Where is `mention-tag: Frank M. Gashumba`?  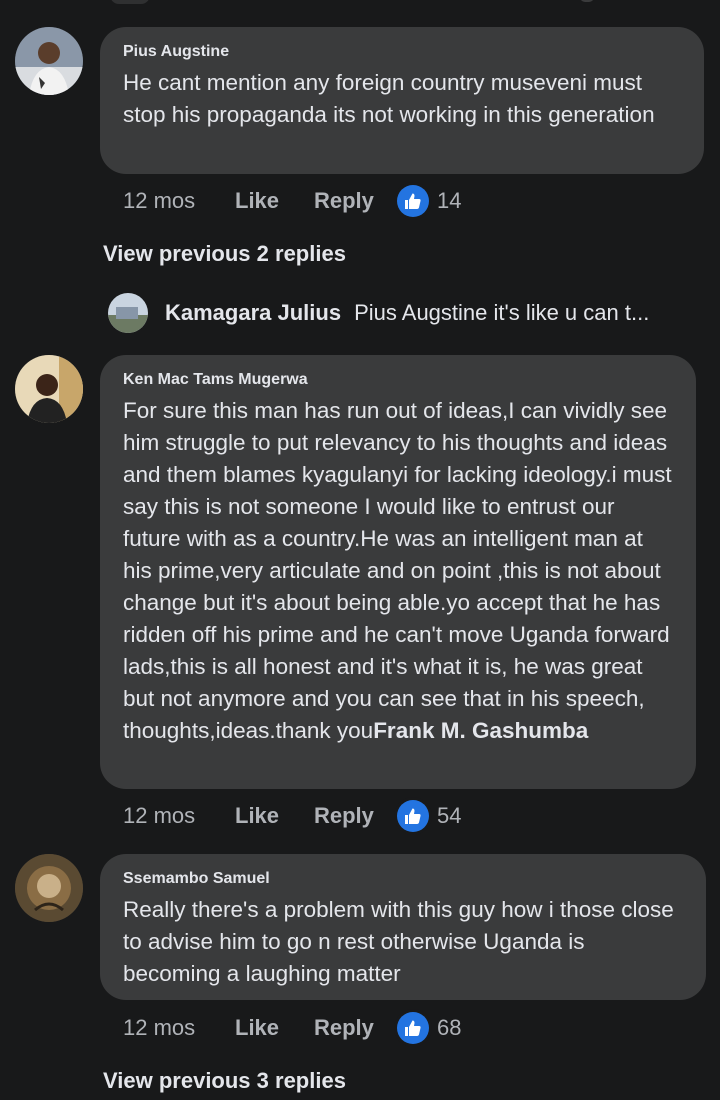
mention-tag: Frank M. Gashumba is located at coordinates (480, 730).